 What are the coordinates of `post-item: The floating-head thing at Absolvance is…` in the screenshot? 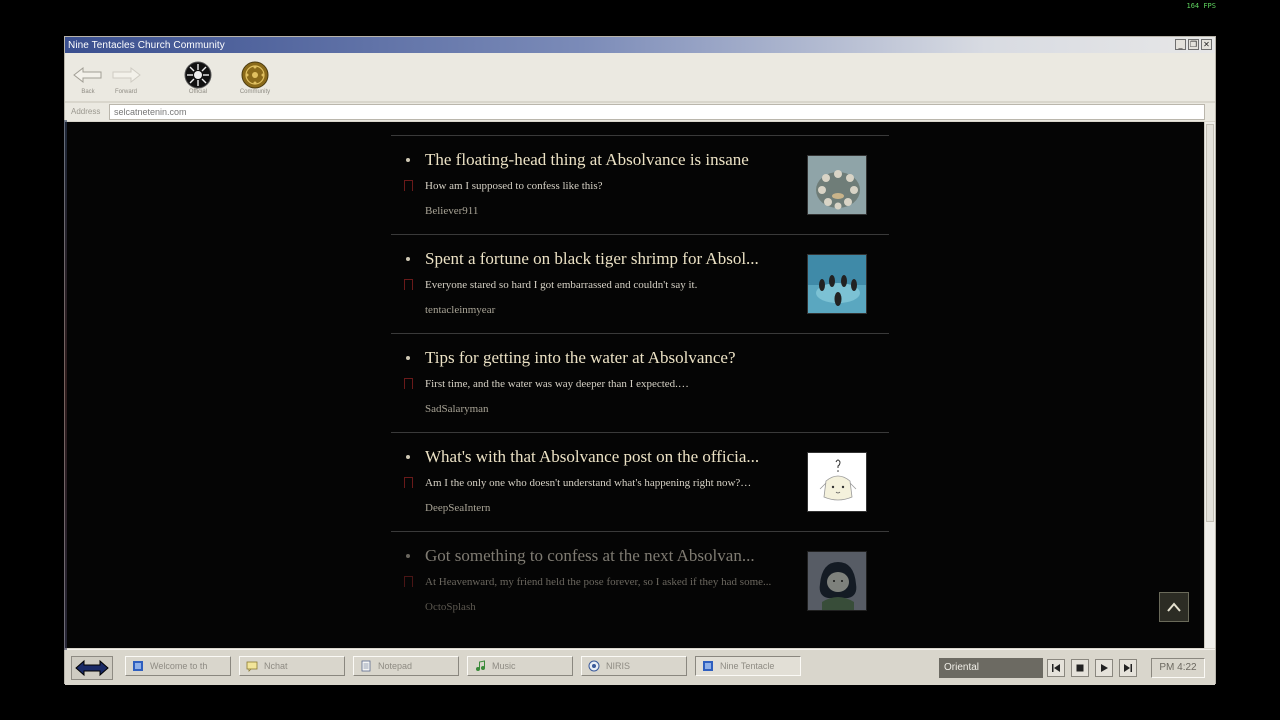 It's located at (640, 184).